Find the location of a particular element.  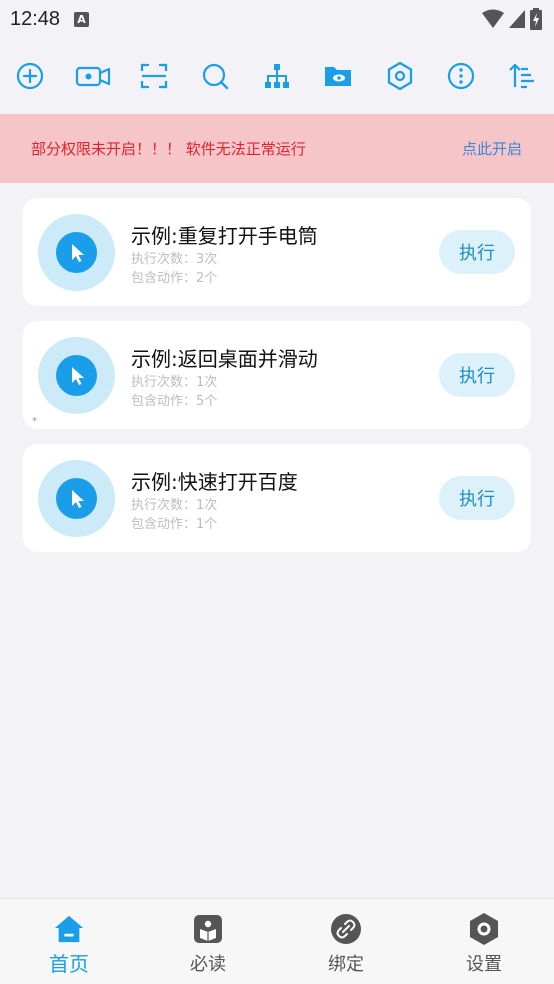

task-title: 示例:快速打开百度 is located at coordinates (214, 482).